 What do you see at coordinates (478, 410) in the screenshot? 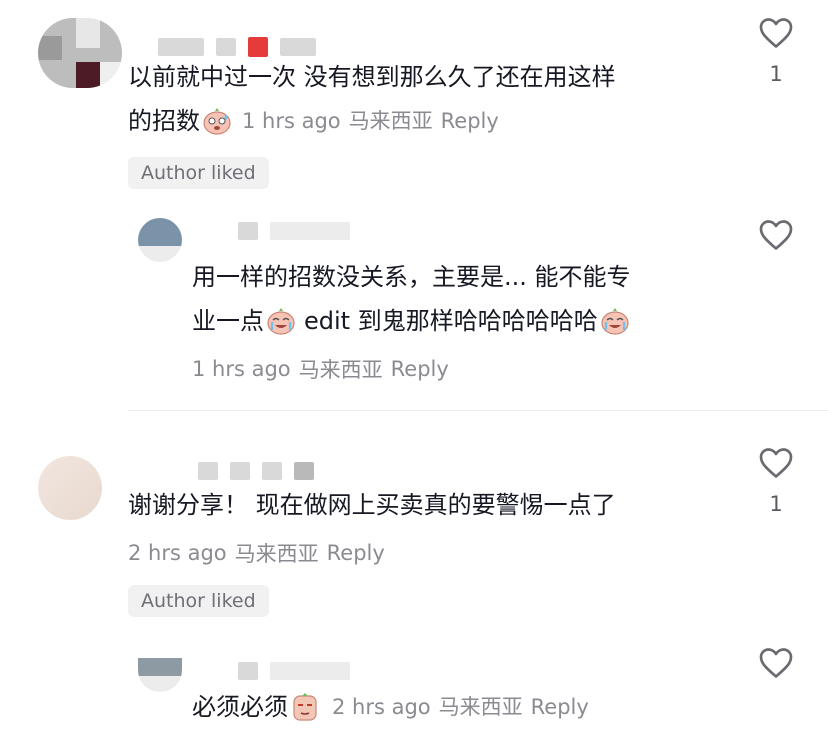
I see `divider` at bounding box center [478, 410].